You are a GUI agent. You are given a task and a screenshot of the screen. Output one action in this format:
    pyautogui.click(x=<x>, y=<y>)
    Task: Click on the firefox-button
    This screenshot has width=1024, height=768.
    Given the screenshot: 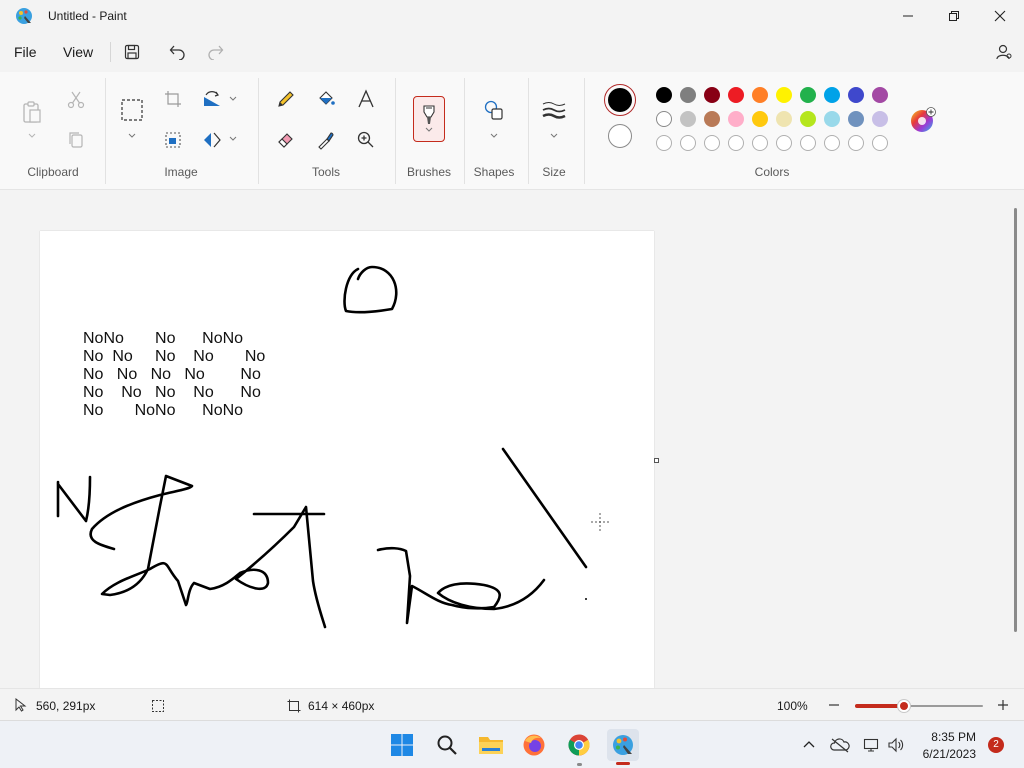 What is the action you would take?
    pyautogui.click(x=534, y=745)
    